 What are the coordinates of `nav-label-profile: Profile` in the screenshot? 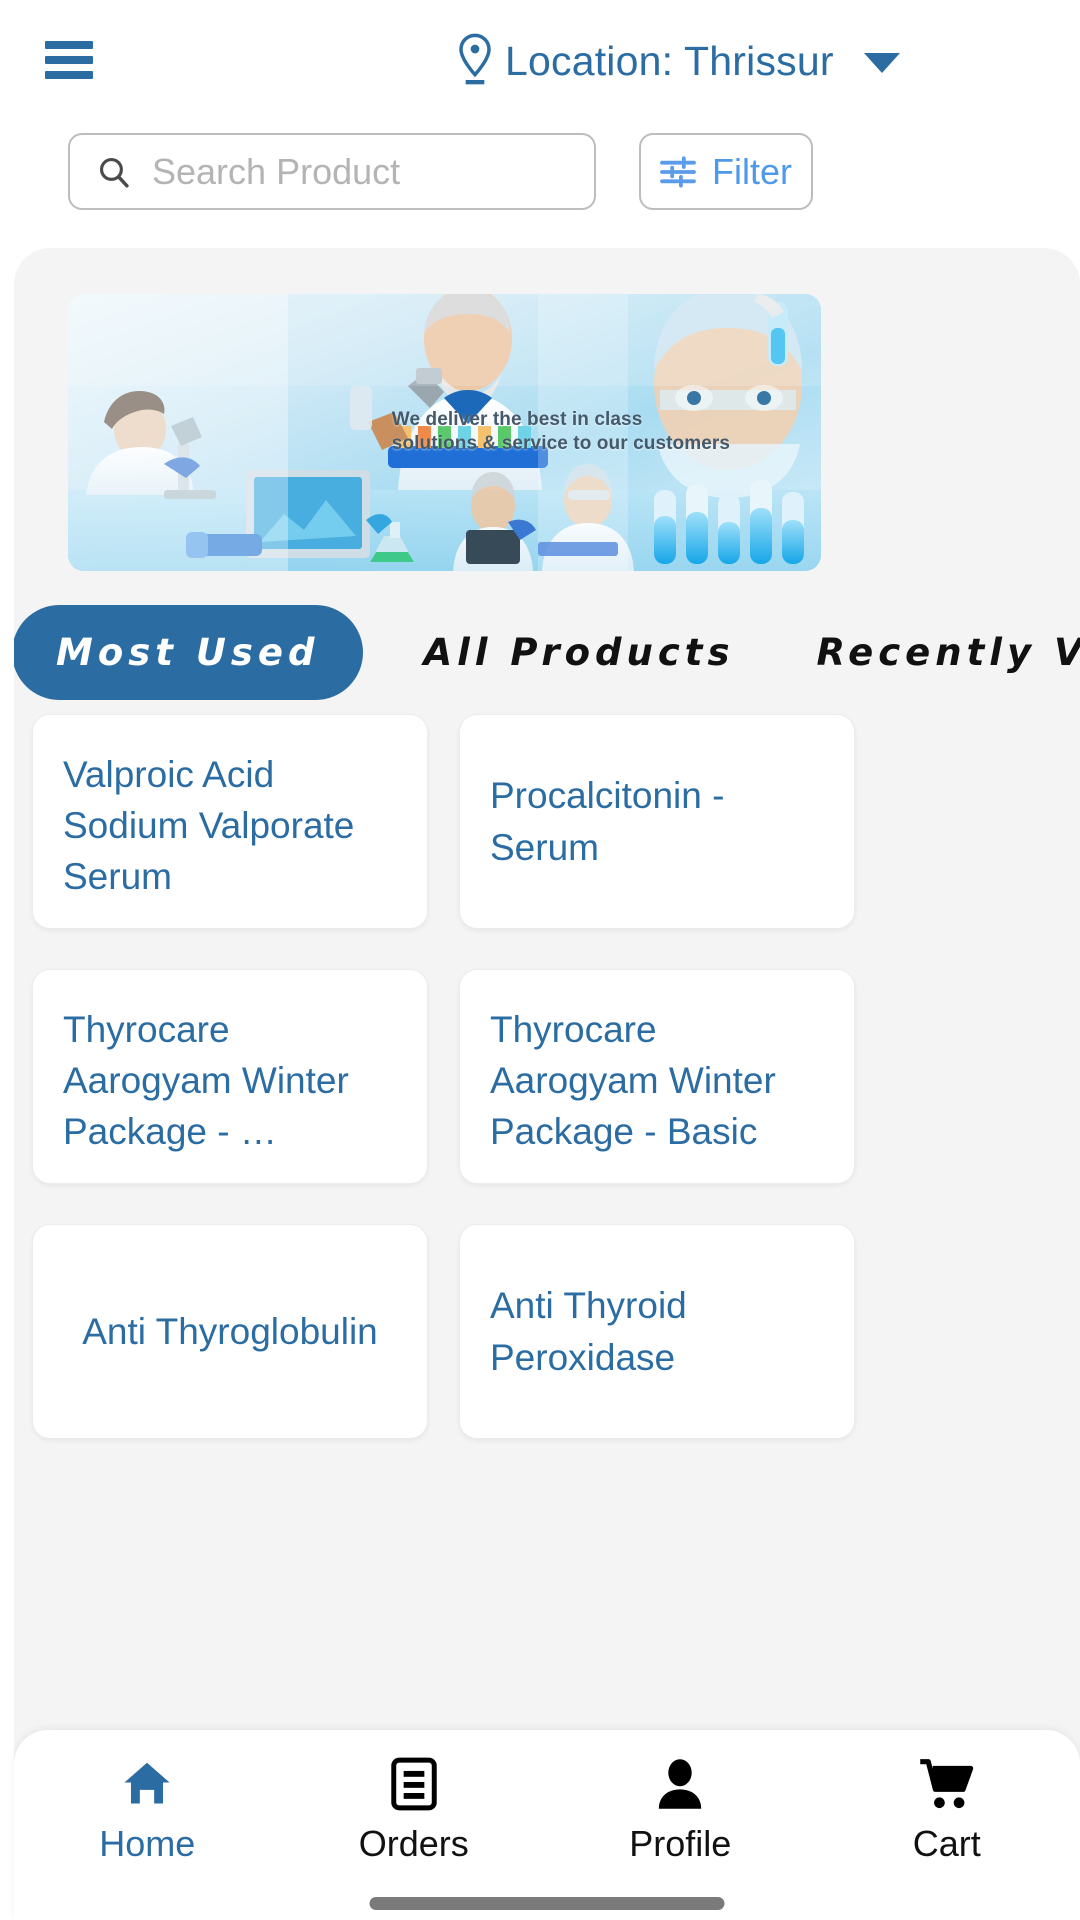 It's located at (680, 1843).